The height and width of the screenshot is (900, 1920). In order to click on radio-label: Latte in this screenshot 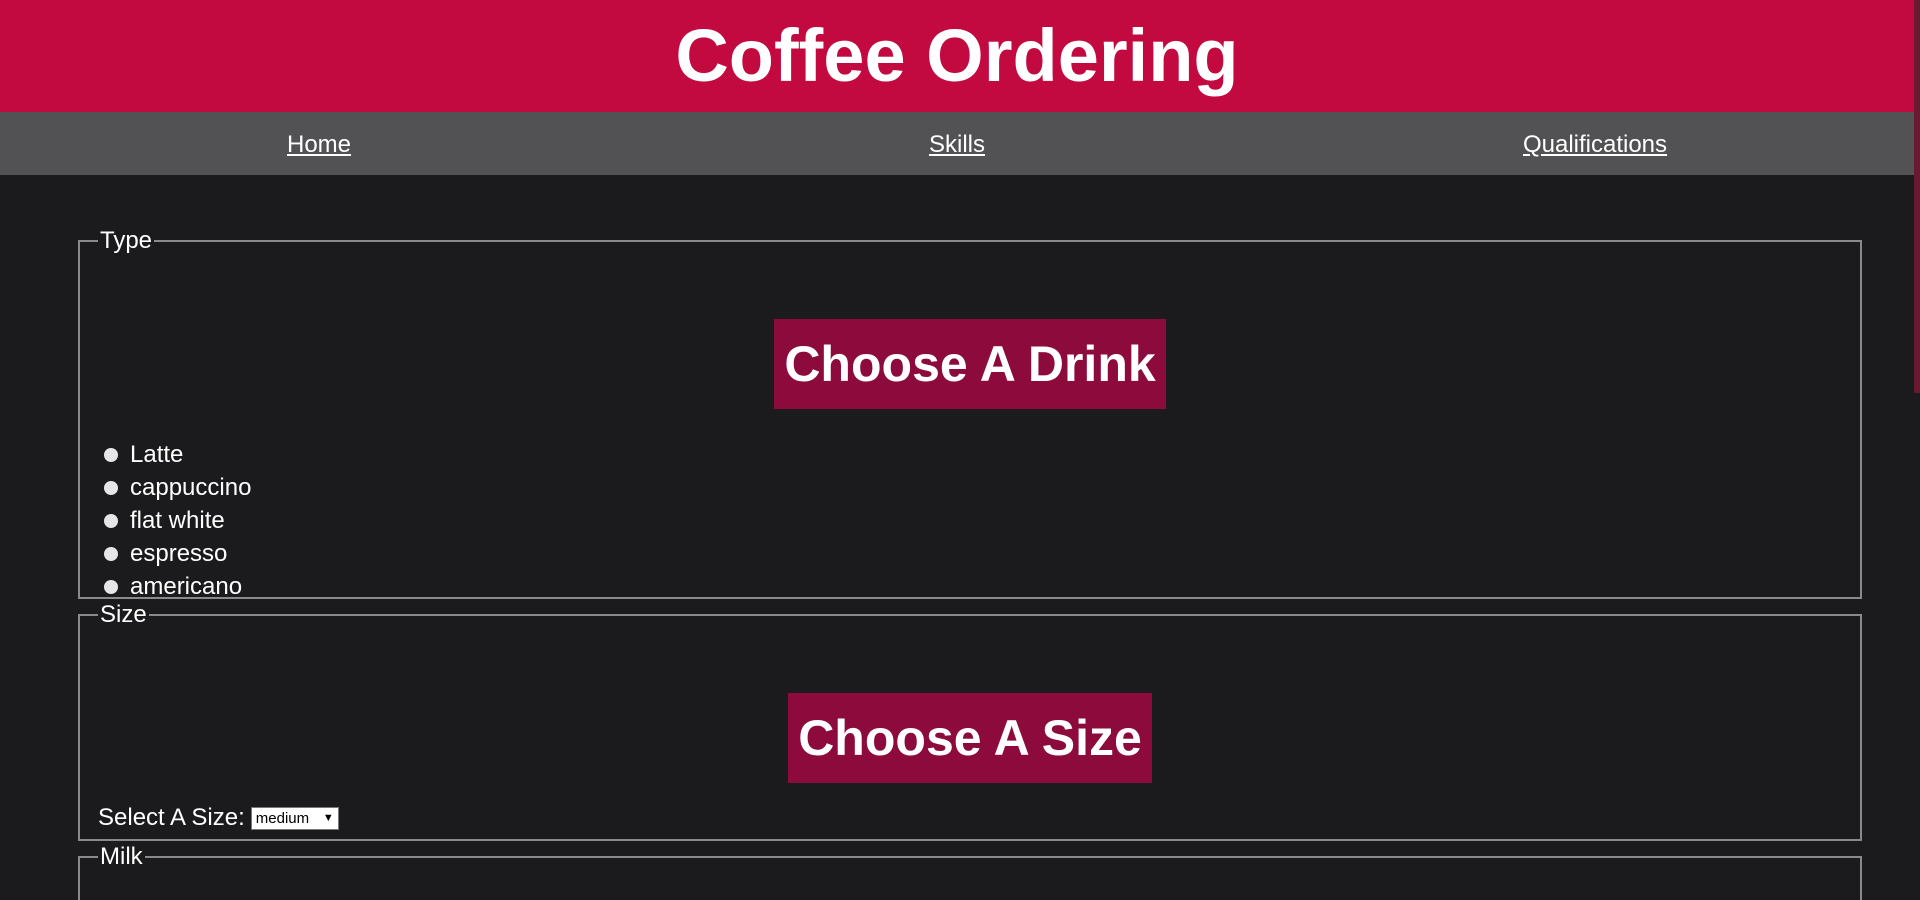, I will do `click(157, 454)`.